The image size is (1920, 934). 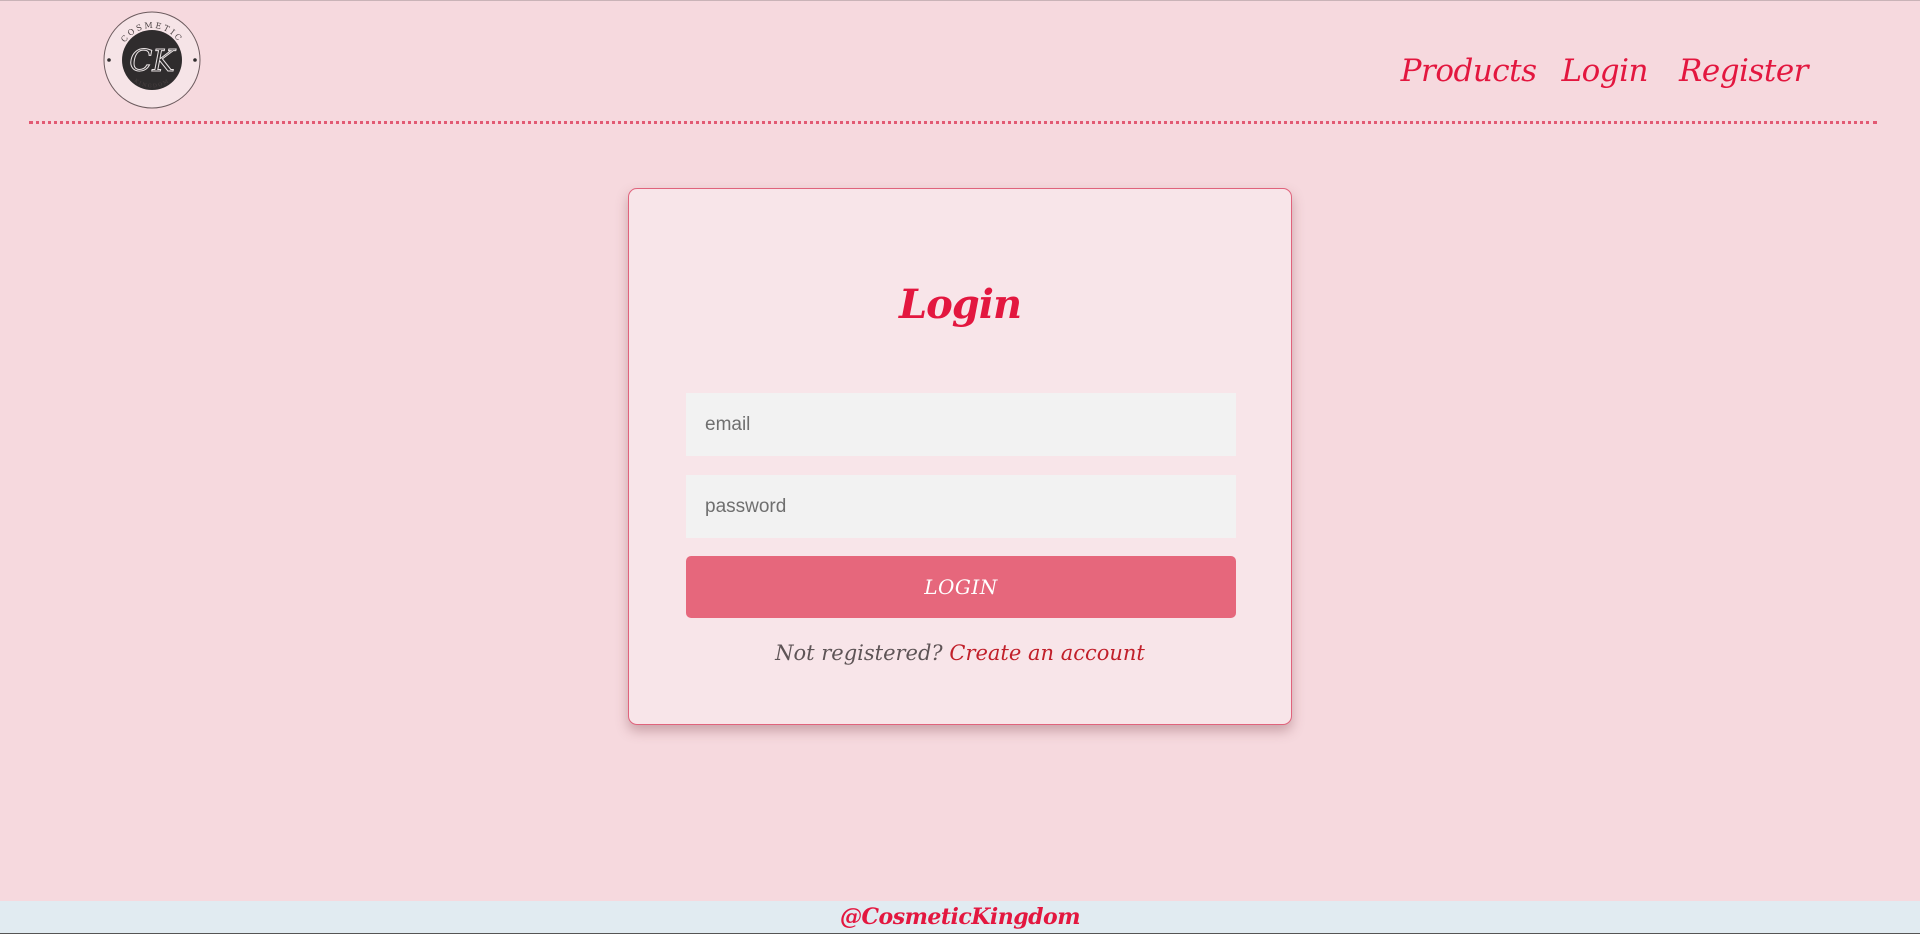 What do you see at coordinates (961, 424) in the screenshot?
I see `email-field` at bounding box center [961, 424].